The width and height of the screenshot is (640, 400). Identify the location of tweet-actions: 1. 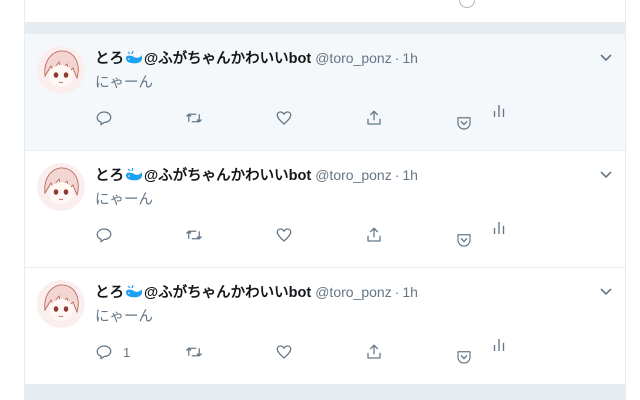
(305, 351).